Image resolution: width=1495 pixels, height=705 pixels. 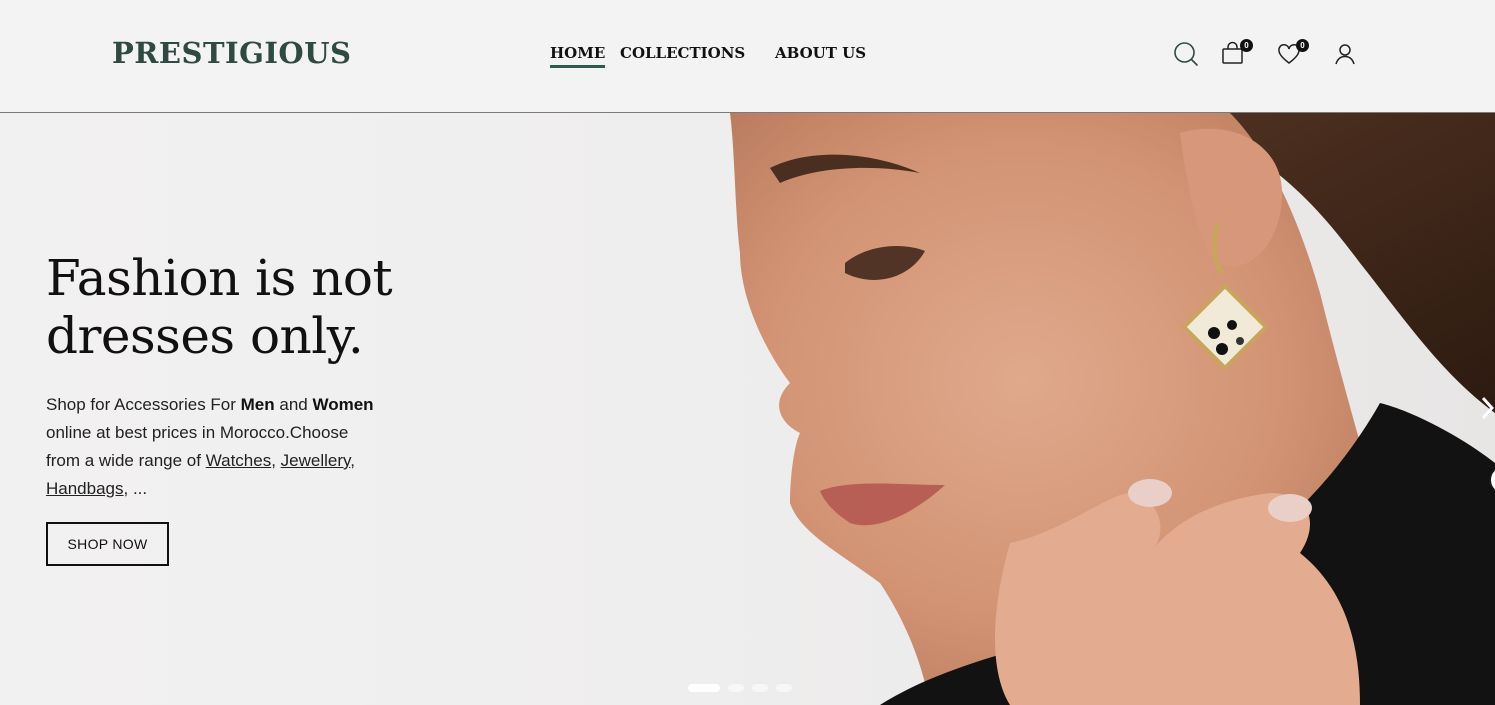 What do you see at coordinates (293, 404) in the screenshot?
I see `hero-text-part: and` at bounding box center [293, 404].